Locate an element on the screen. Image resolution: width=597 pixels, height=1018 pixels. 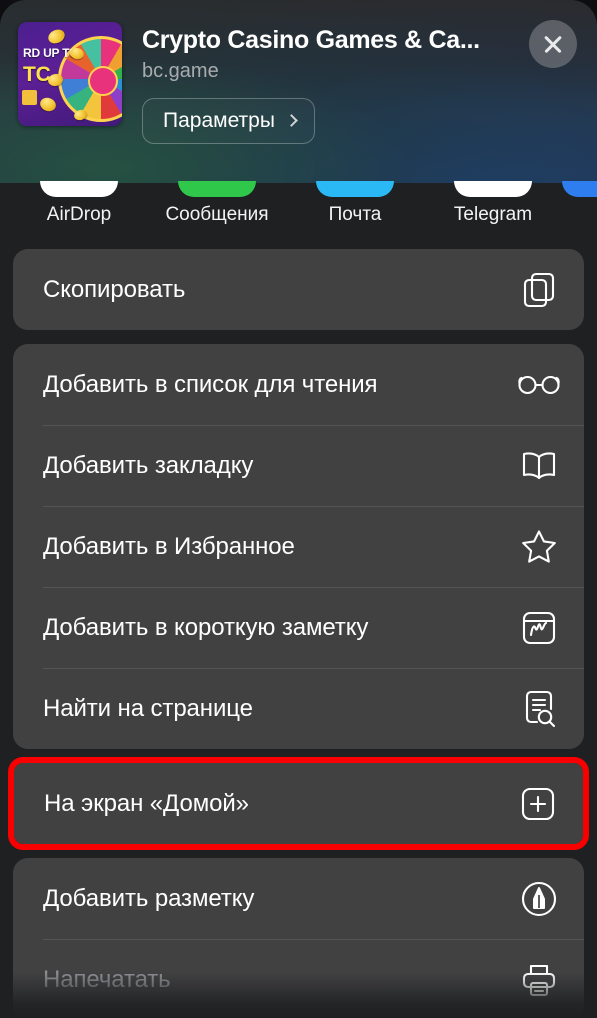
share-target-почта: Почта is located at coordinates (355, 215).